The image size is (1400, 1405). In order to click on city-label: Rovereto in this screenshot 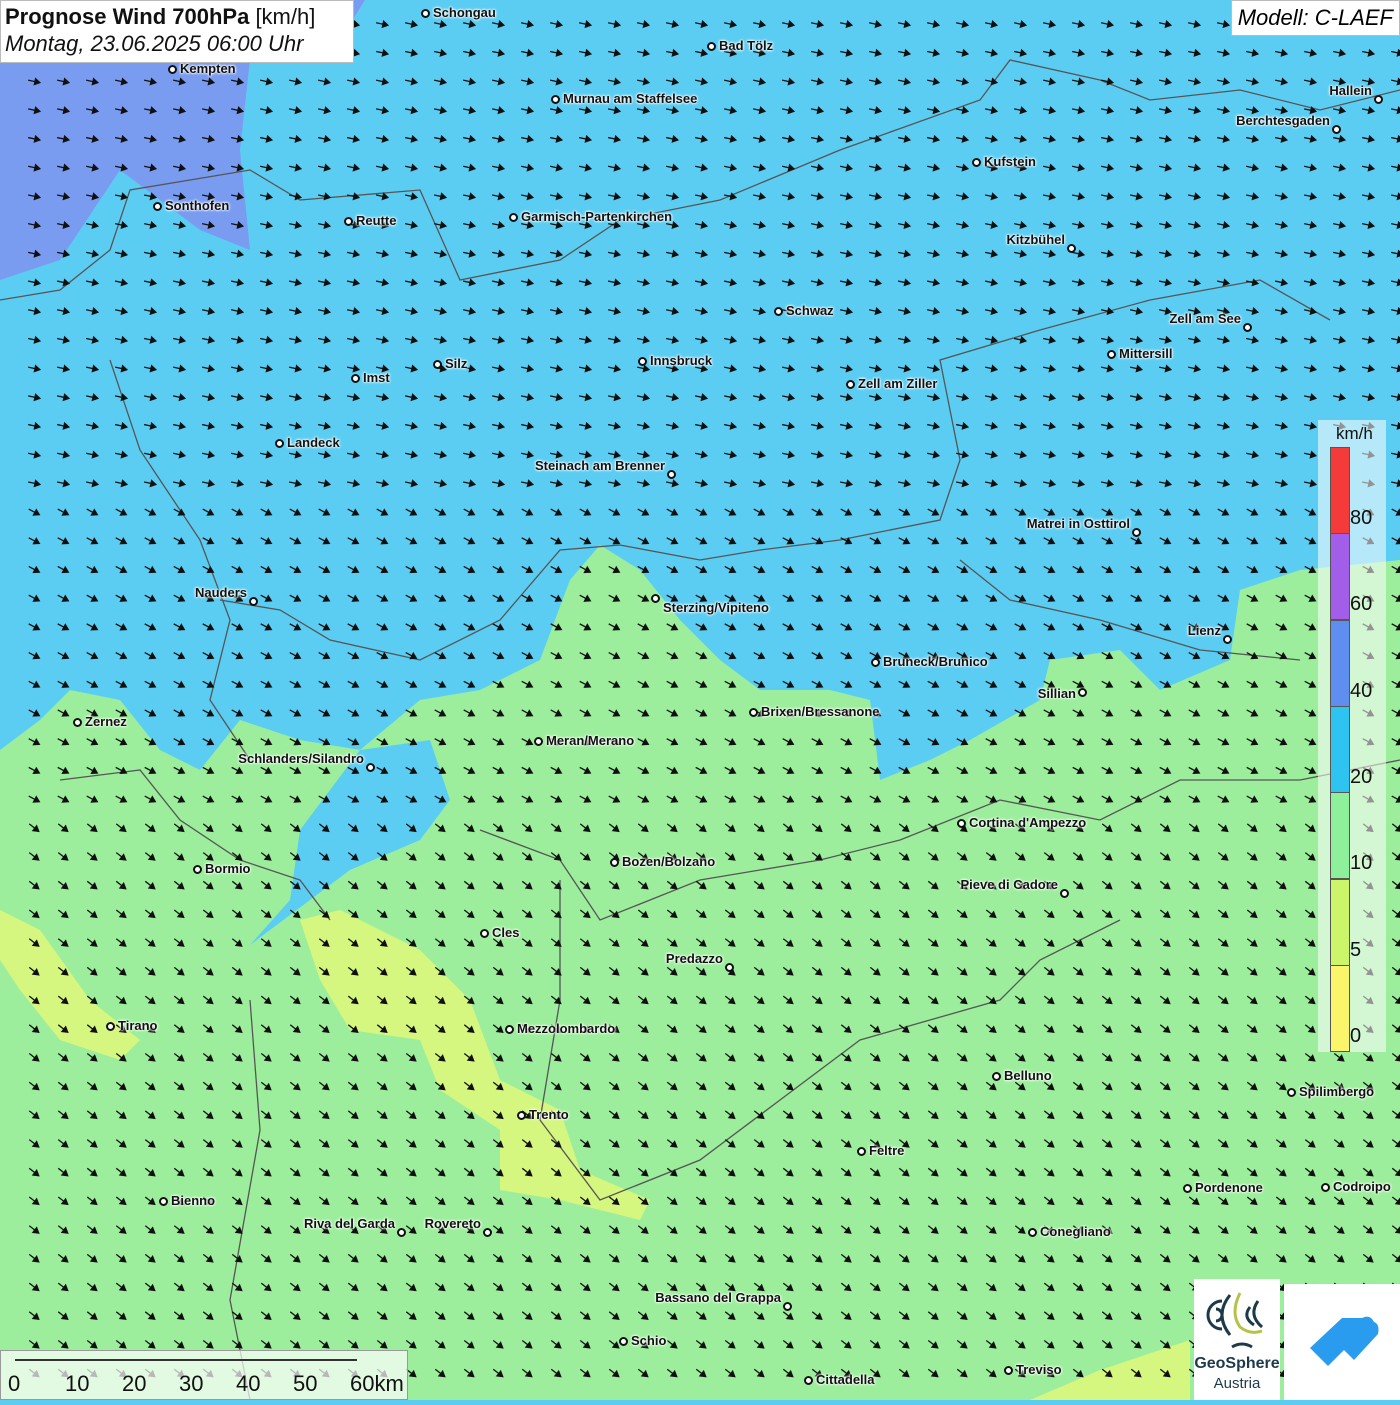, I will do `click(452, 1223)`.